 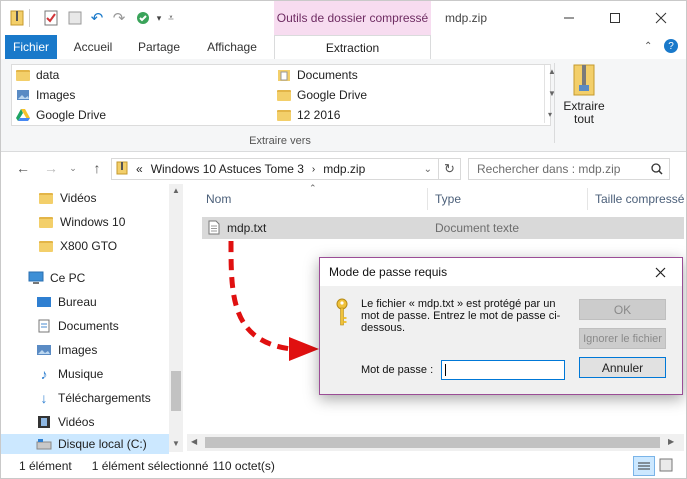 I want to click on nav-item-images: Images, so click(x=85, y=350).